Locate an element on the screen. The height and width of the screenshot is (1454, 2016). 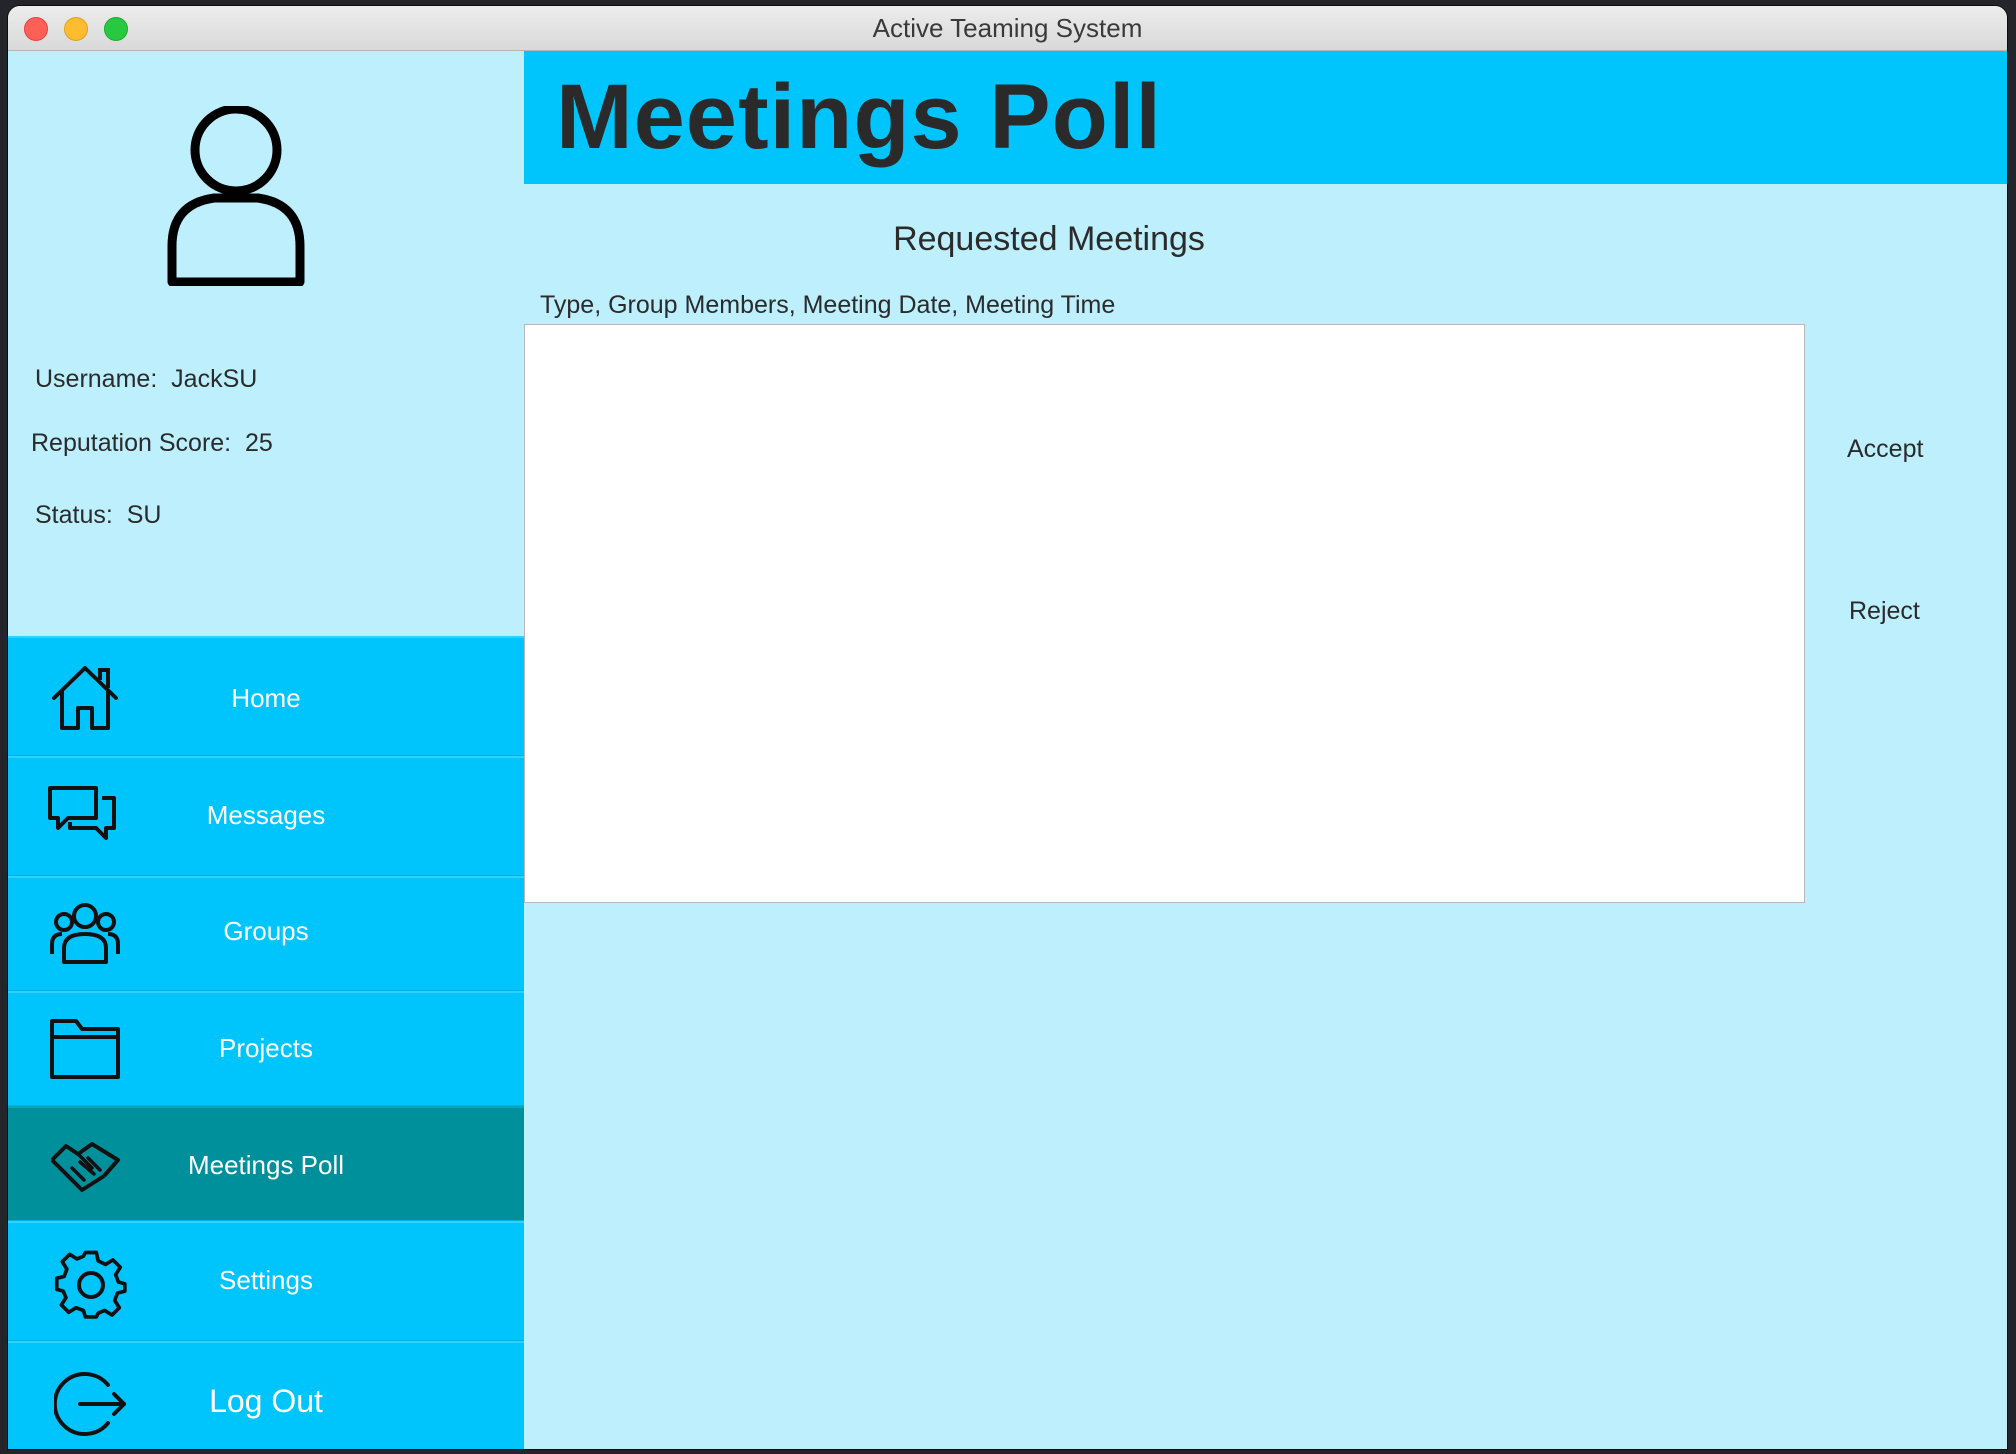
reputation-label: Reputation Score: is located at coordinates (131, 443).